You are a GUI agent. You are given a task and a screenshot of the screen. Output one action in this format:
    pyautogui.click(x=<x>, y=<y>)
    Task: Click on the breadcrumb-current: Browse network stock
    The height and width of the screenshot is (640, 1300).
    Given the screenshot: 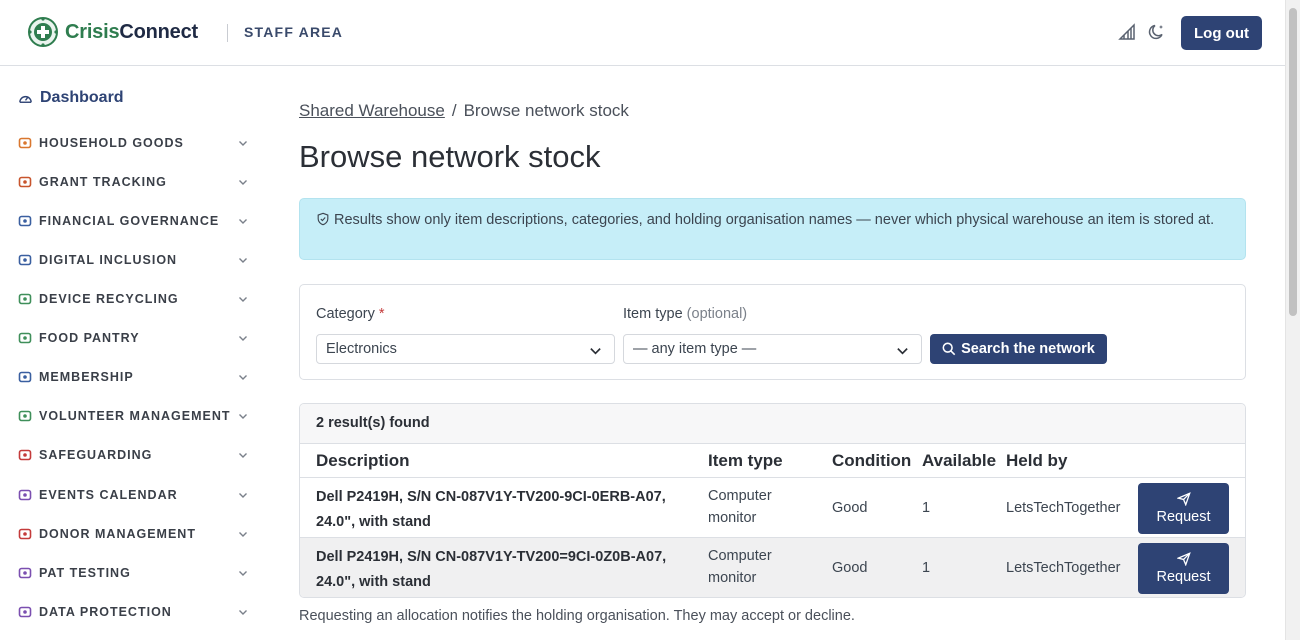 What is the action you would take?
    pyautogui.click(x=546, y=110)
    